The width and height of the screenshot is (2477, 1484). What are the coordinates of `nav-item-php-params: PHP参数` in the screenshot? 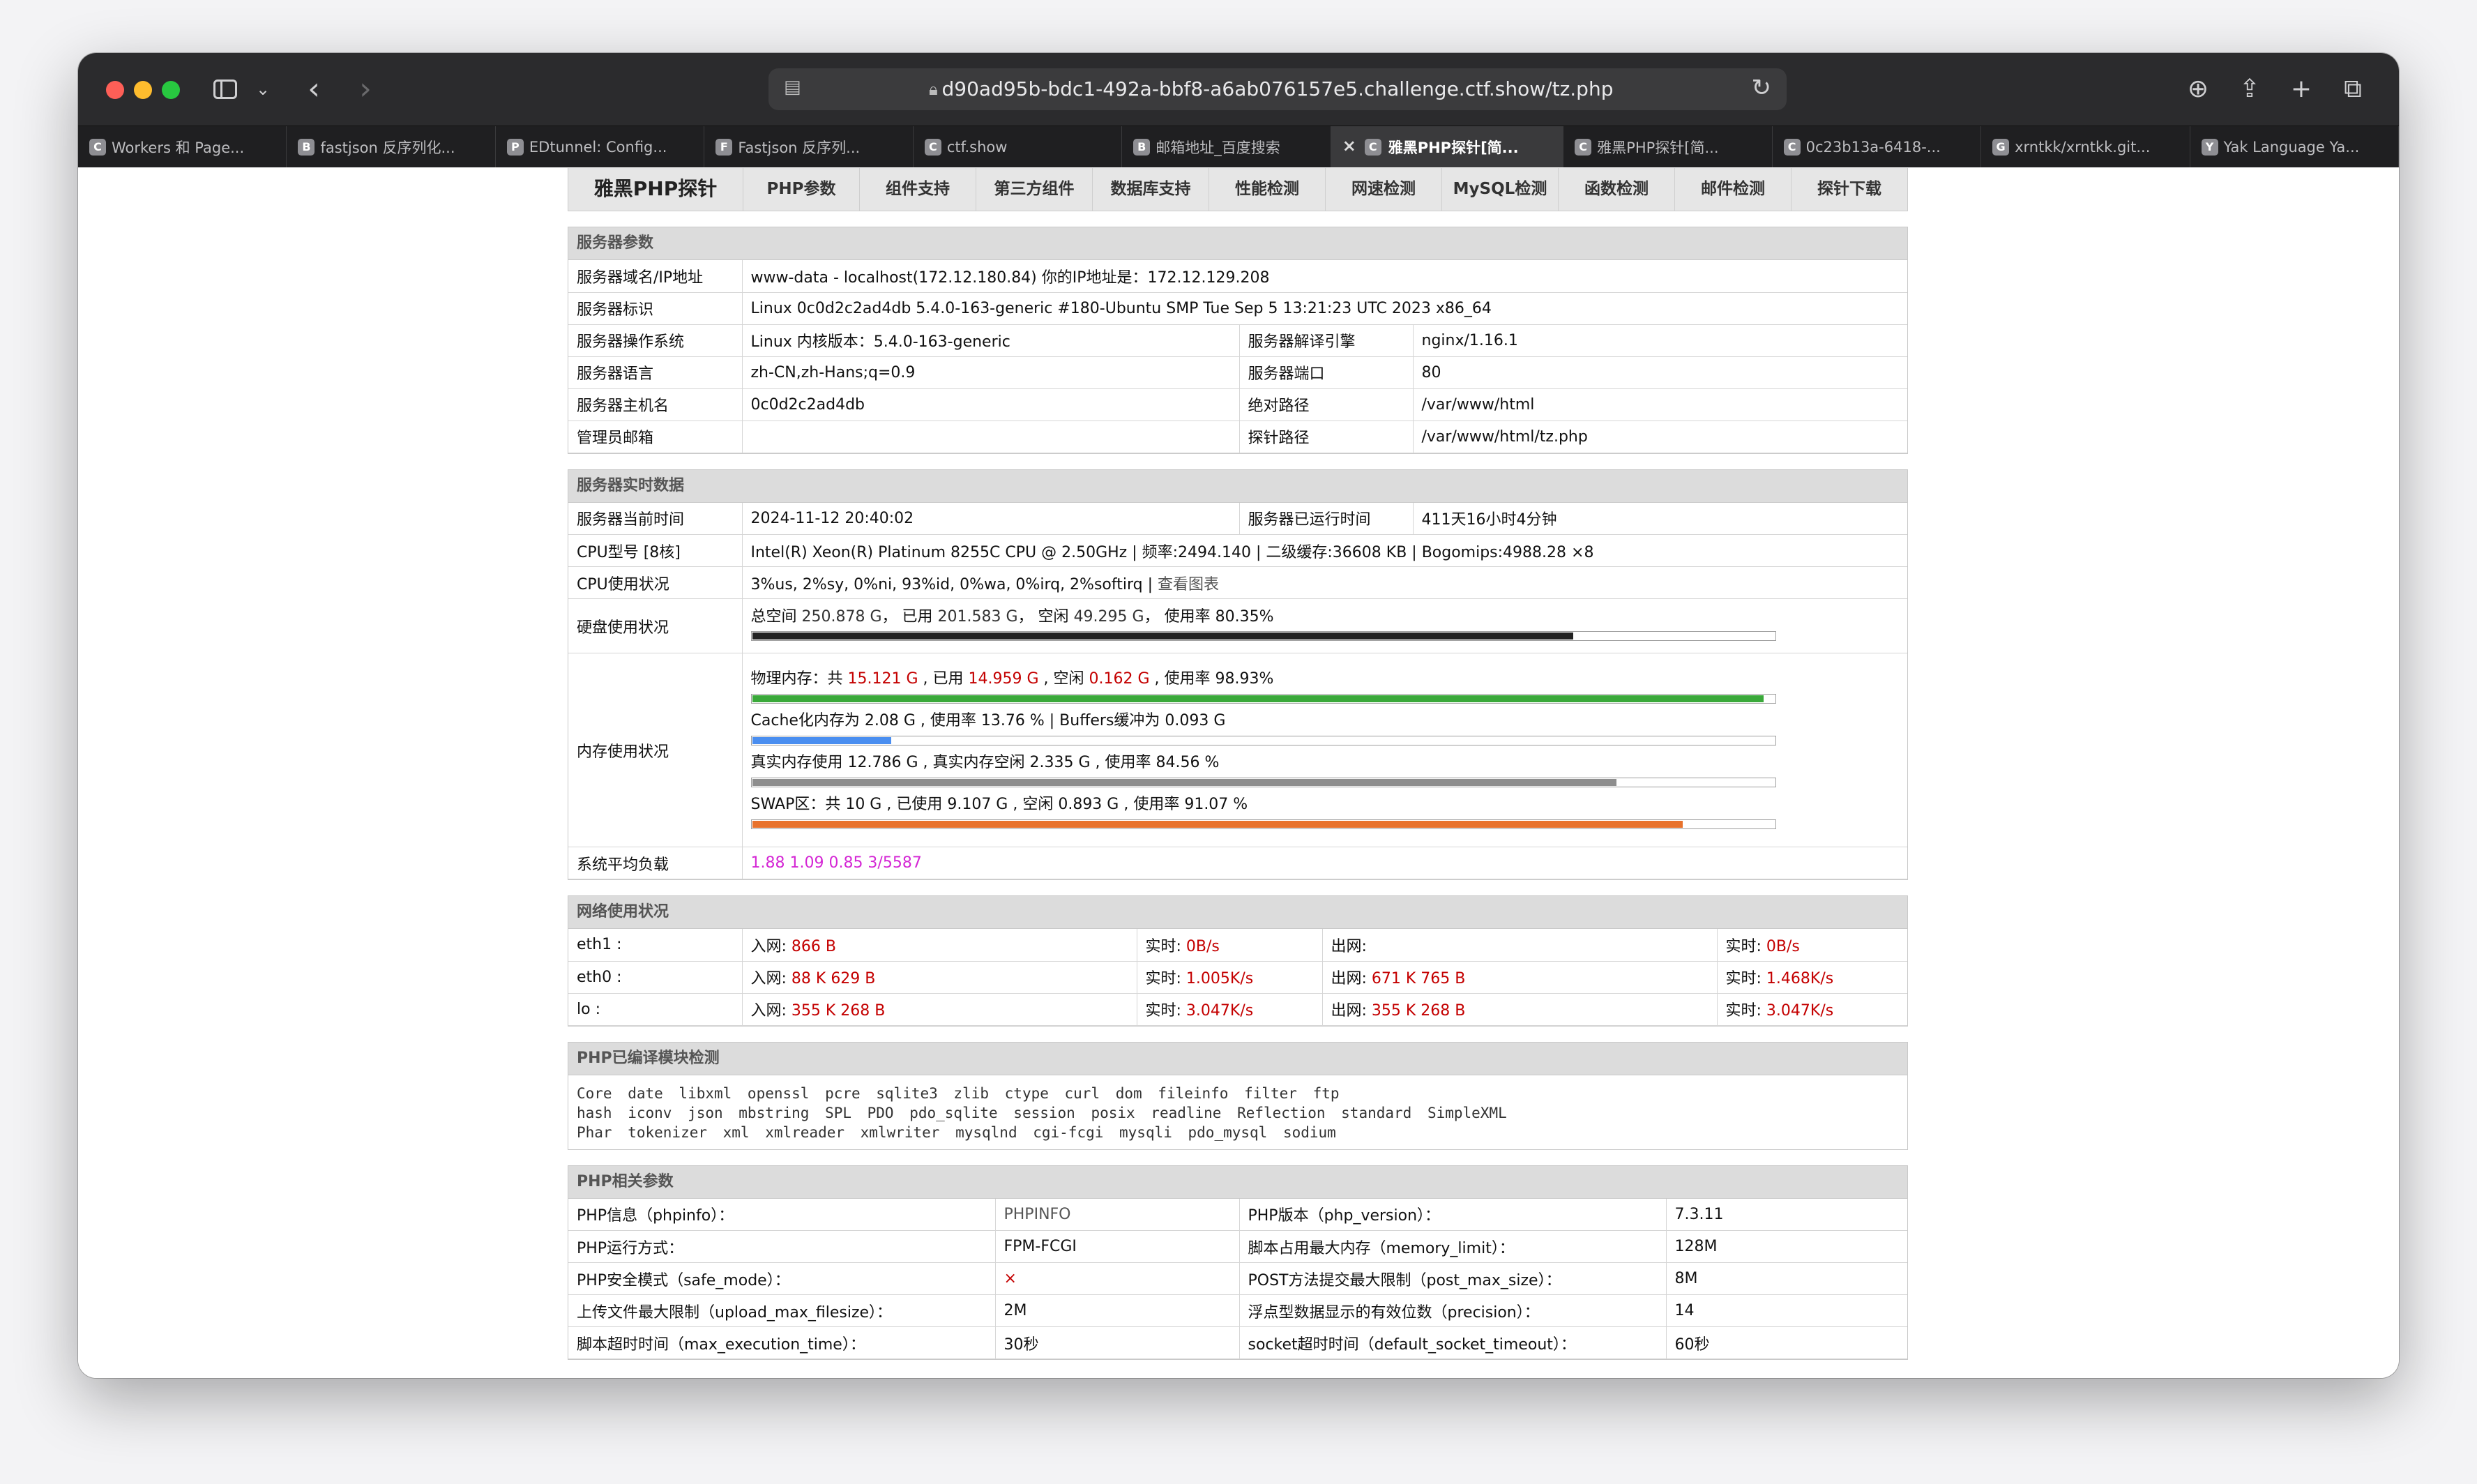 It's located at (802, 189).